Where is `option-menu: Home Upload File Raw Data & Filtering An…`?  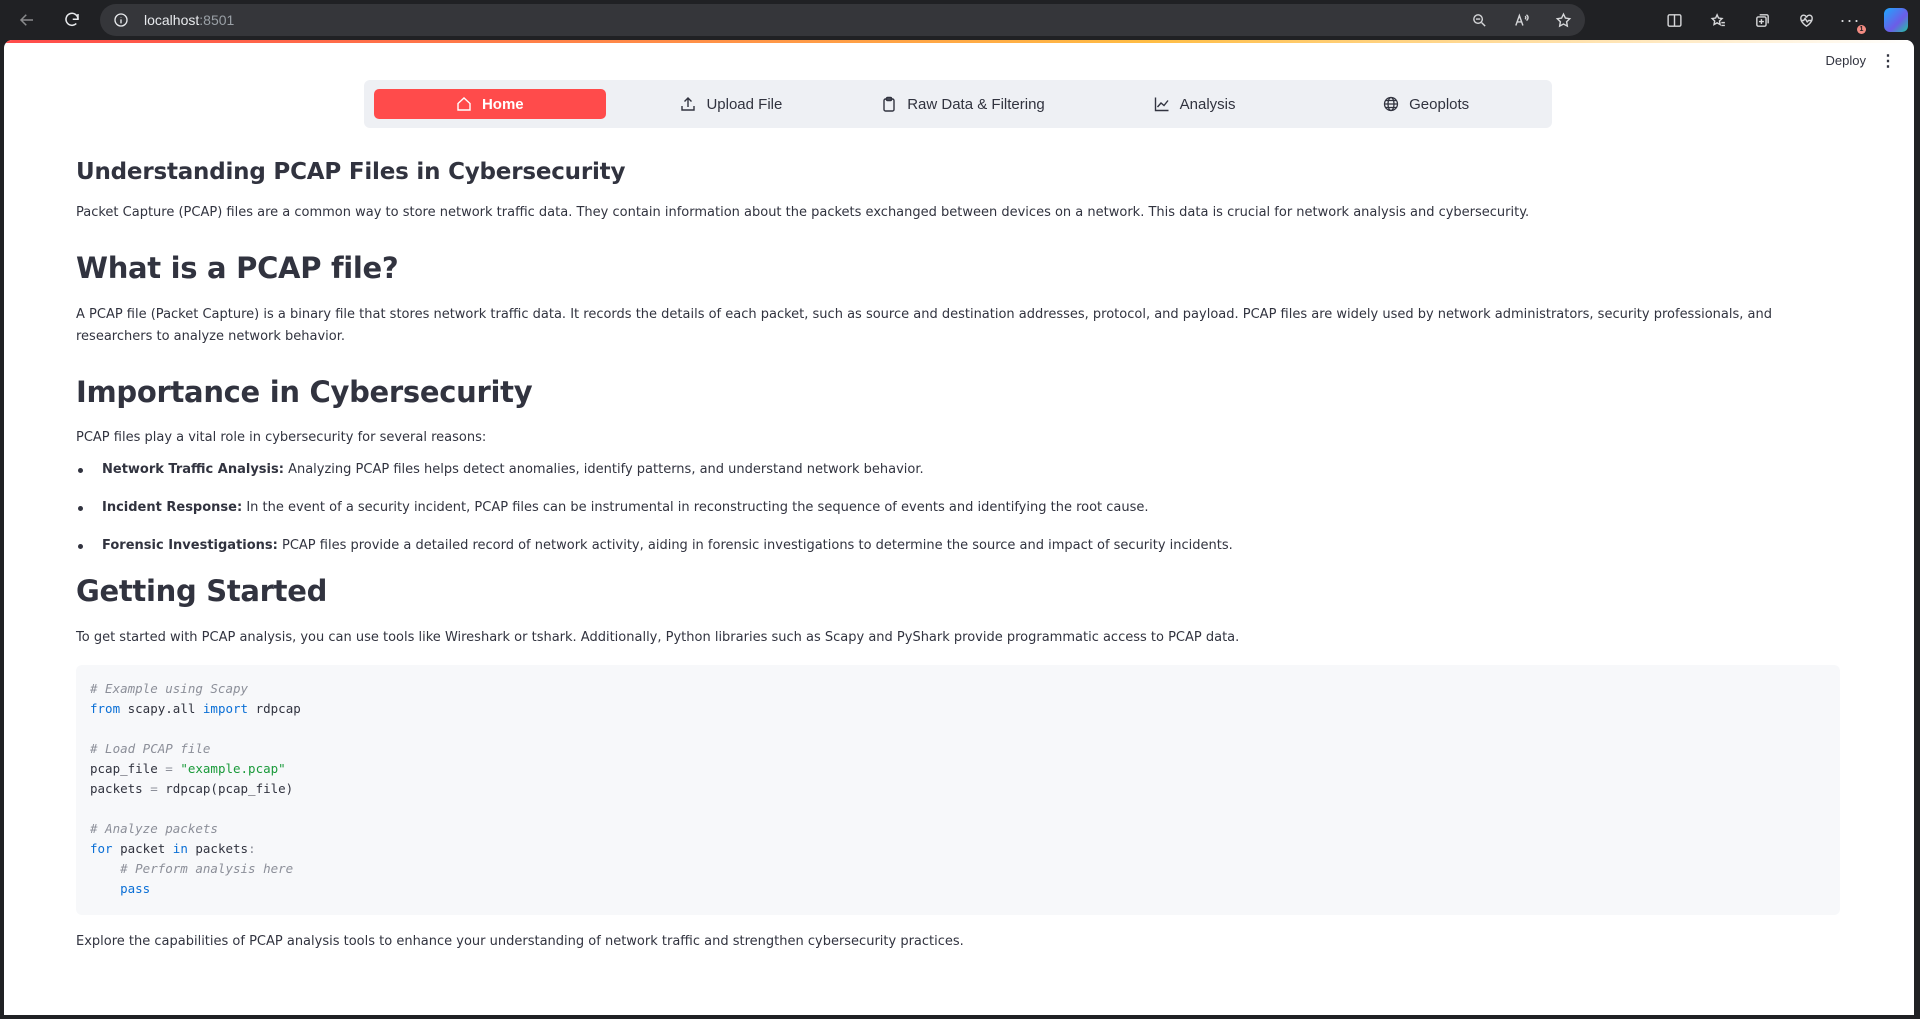
option-menu: Home Upload File Raw Data & Filtering An… is located at coordinates (958, 104).